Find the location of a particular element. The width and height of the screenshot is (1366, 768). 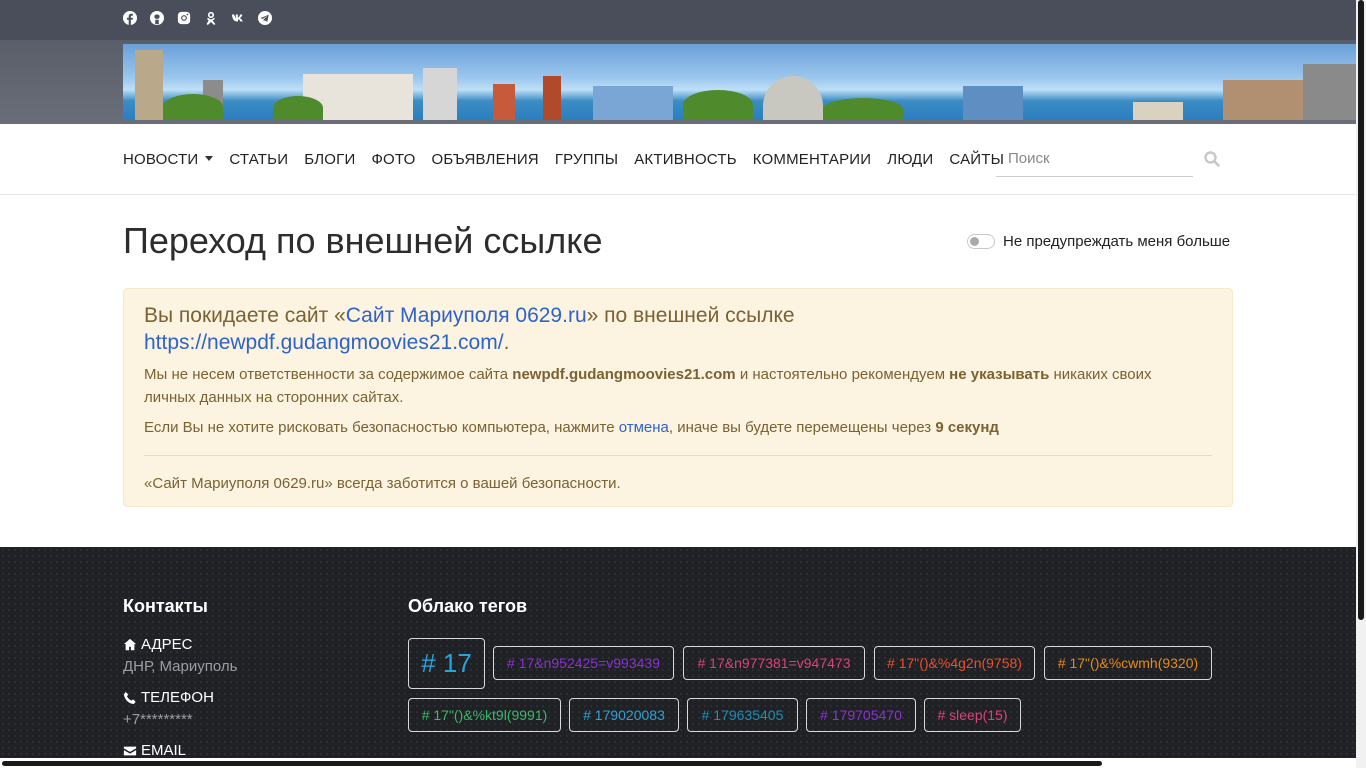

nav-item-photo: ФОТО is located at coordinates (393, 159).